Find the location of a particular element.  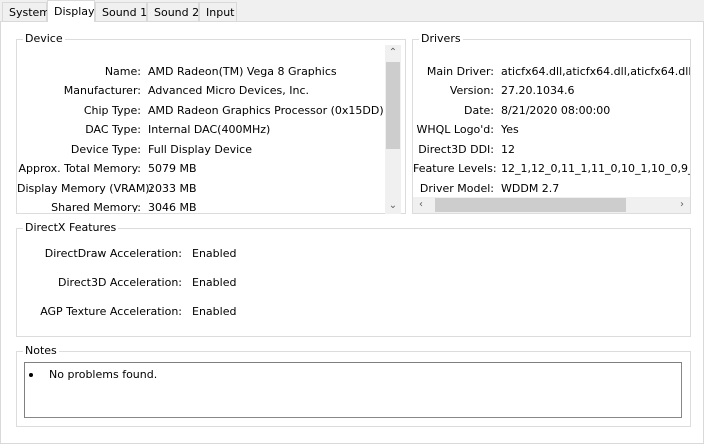

directdraw-value: Enabled is located at coordinates (214, 253).